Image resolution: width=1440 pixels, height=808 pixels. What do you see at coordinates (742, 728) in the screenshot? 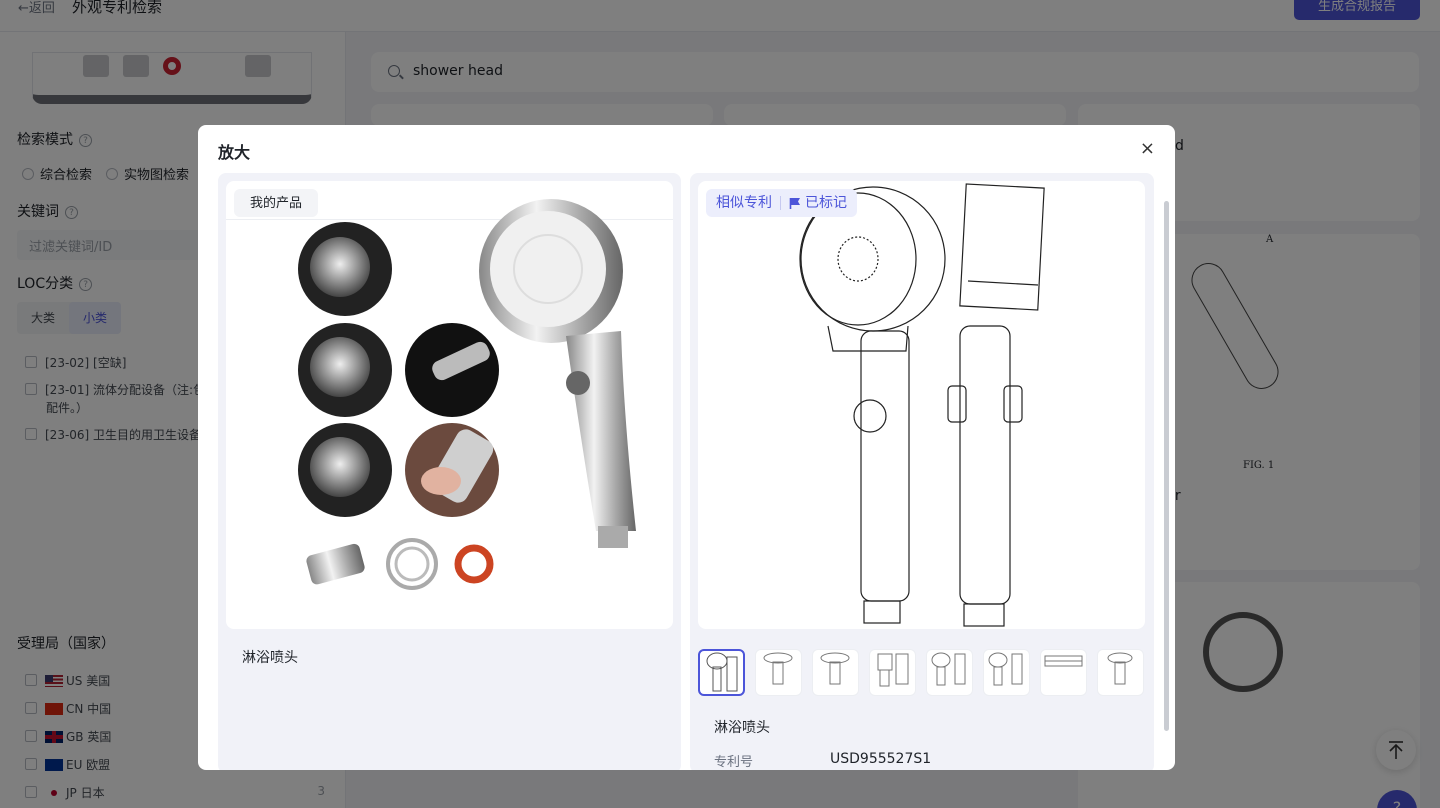
I see `patent-name: 淋浴喷头` at bounding box center [742, 728].